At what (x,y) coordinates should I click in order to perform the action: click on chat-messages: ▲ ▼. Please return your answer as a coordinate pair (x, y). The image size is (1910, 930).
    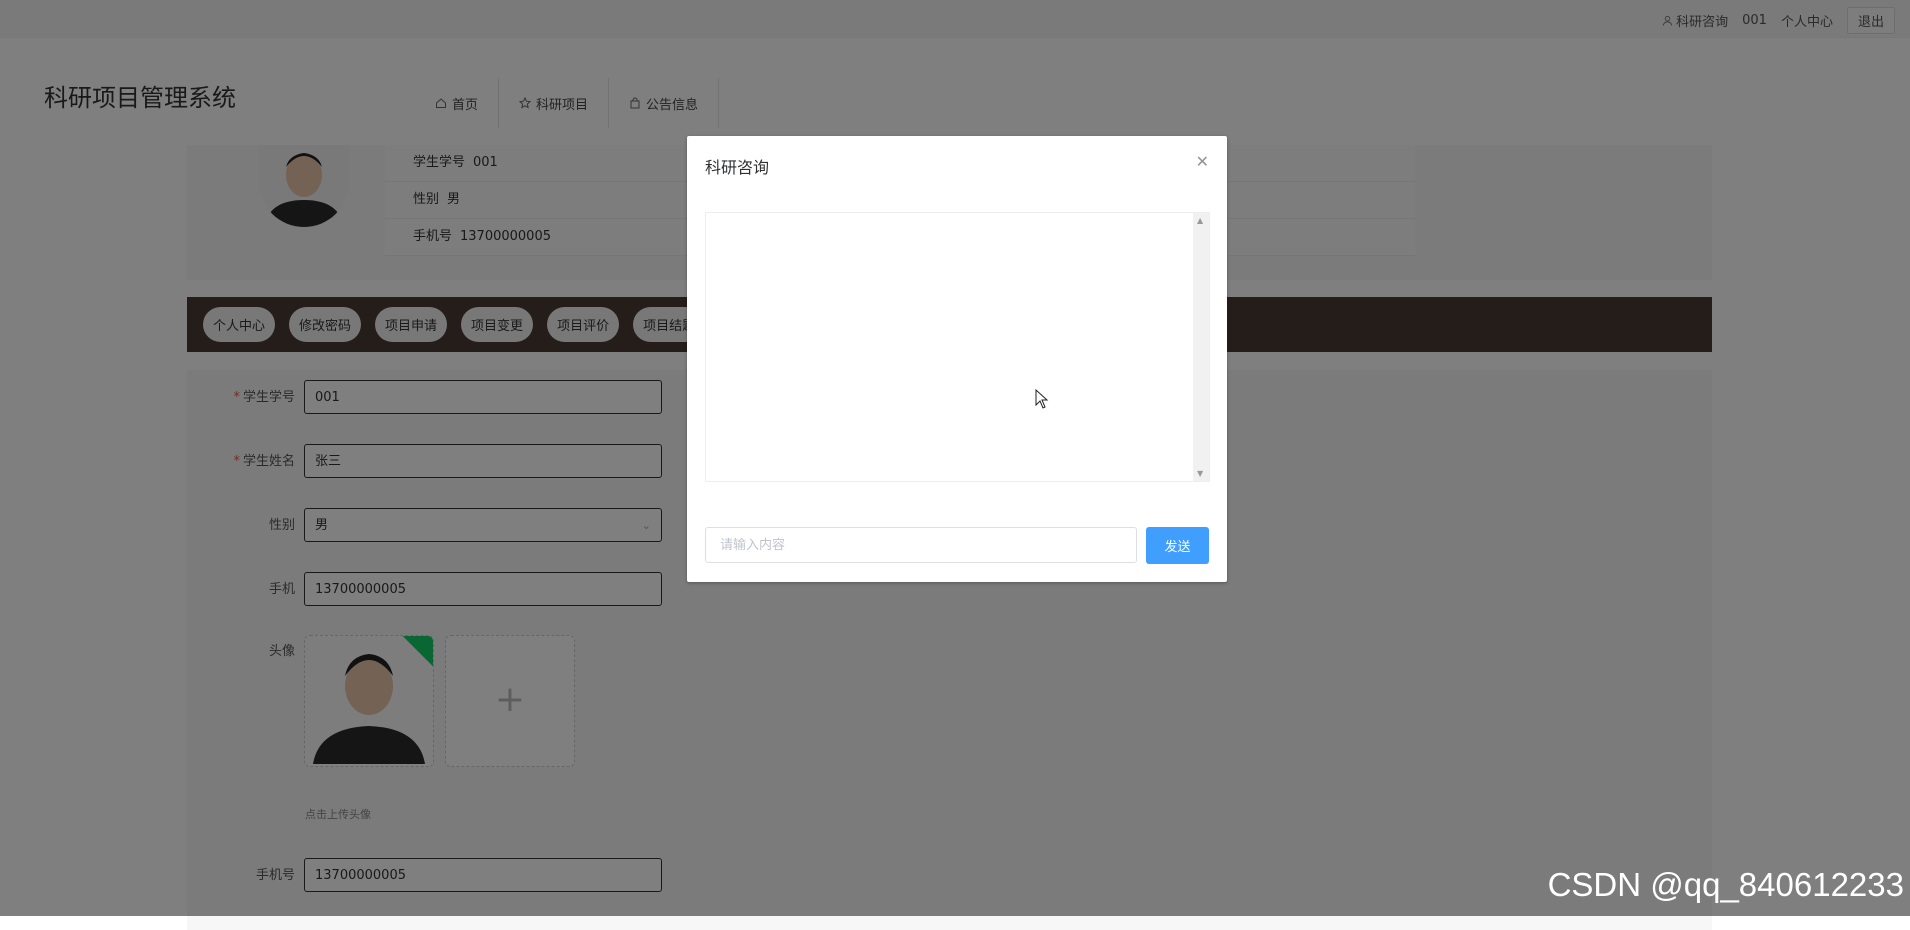
    Looking at the image, I should click on (957, 347).